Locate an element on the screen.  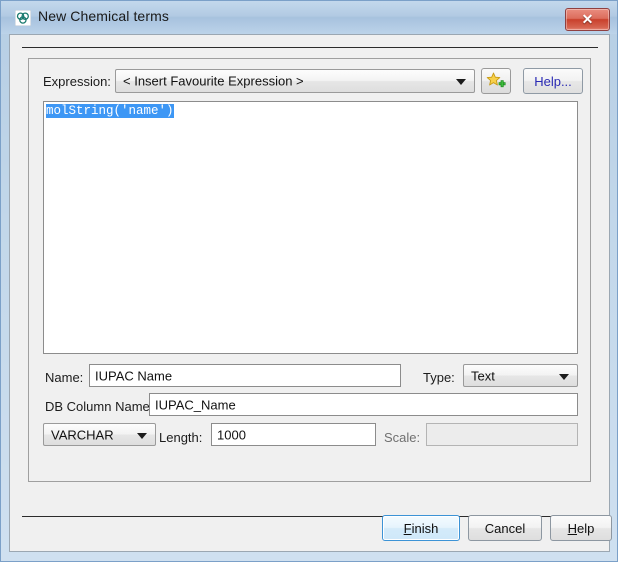
name-input: IUPAC Name is located at coordinates (245, 375).